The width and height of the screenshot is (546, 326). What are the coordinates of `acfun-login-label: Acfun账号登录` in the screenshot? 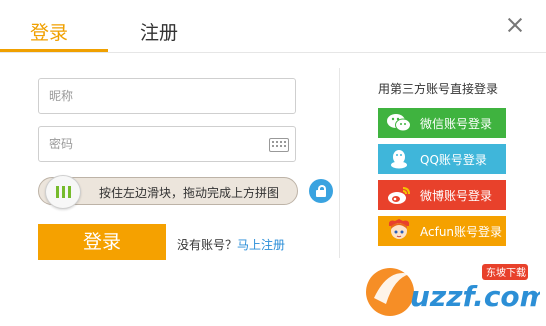 It's located at (461, 232).